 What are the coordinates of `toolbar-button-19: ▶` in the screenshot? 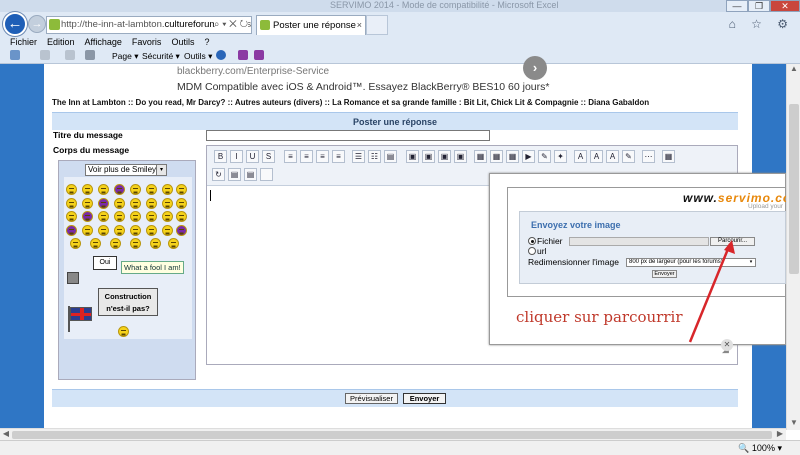 It's located at (528, 156).